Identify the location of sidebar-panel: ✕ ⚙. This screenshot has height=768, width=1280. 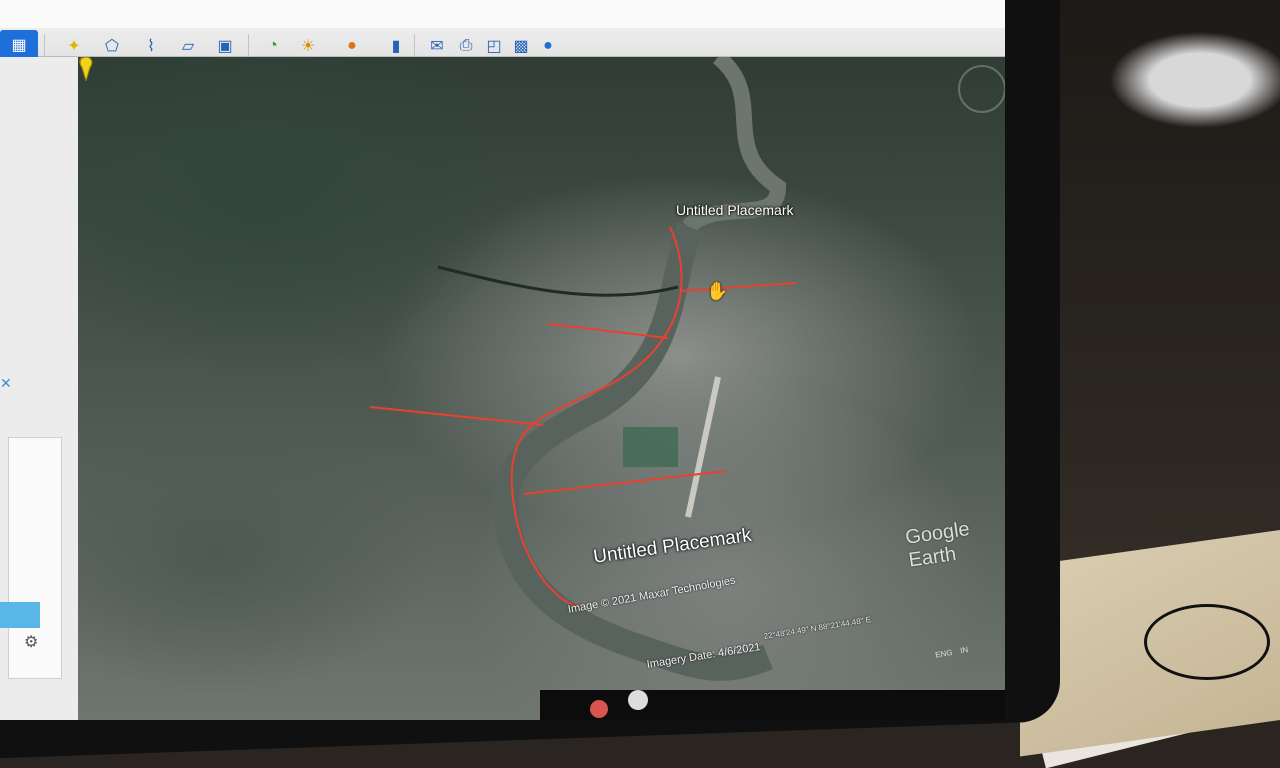
(39, 388).